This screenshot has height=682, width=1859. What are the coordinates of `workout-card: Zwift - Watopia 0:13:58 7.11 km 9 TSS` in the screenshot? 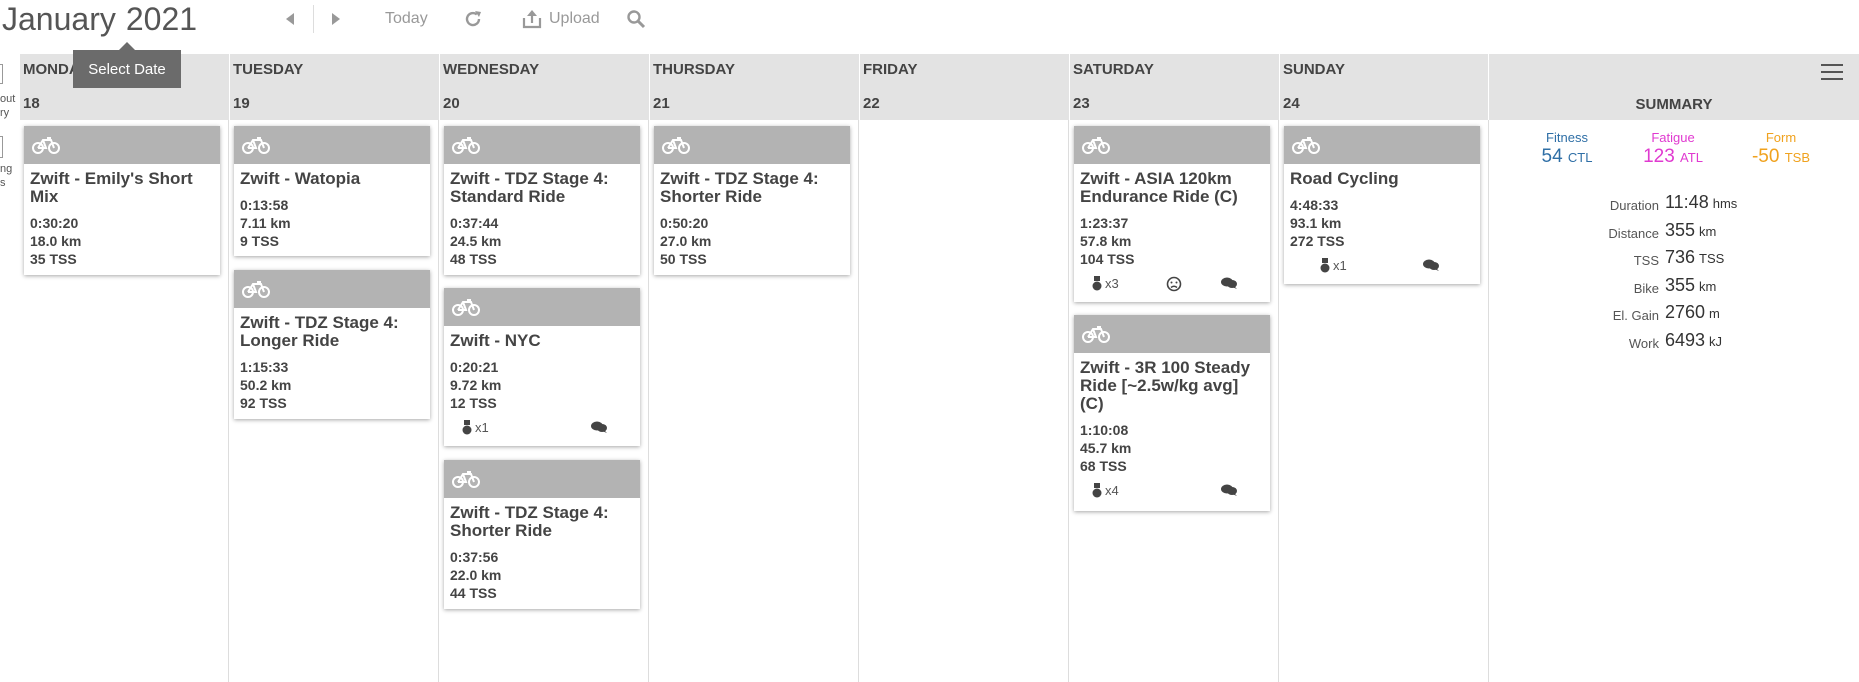 It's located at (332, 191).